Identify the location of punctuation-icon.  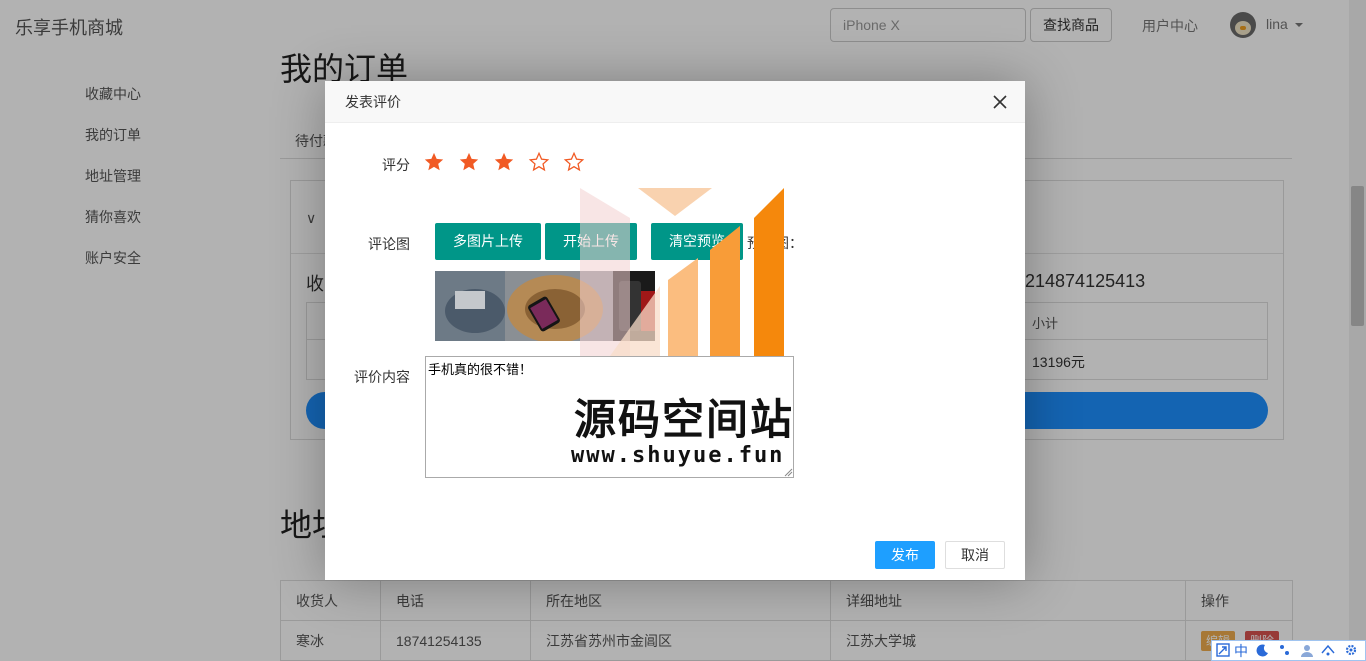
(1285, 650).